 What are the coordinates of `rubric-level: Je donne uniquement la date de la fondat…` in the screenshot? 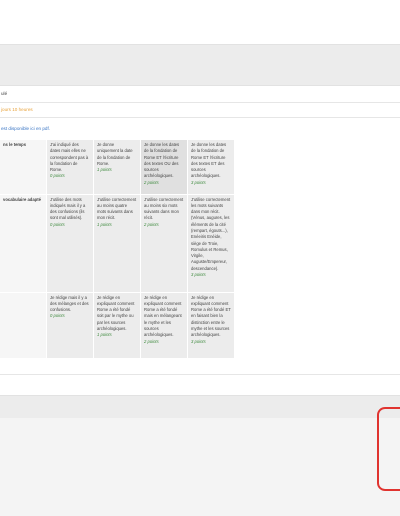 It's located at (117, 167).